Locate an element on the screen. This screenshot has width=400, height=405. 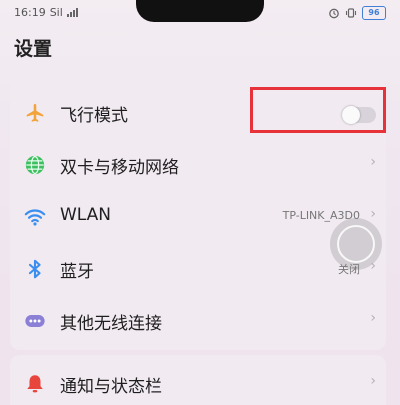
settings-item-bluetooth: 蓝牙 关闭 › is located at coordinates (198, 268).